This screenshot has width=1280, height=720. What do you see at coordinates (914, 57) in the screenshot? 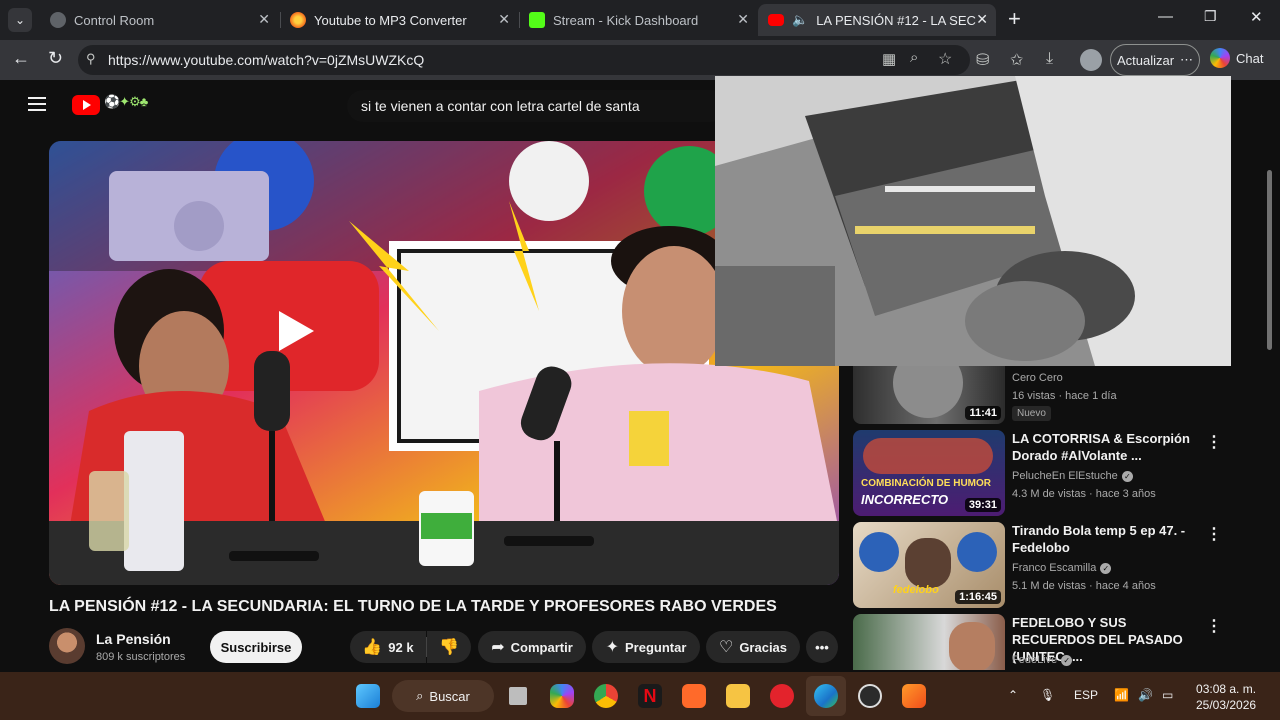
I see `zoom-icon: ⌕` at bounding box center [914, 57].